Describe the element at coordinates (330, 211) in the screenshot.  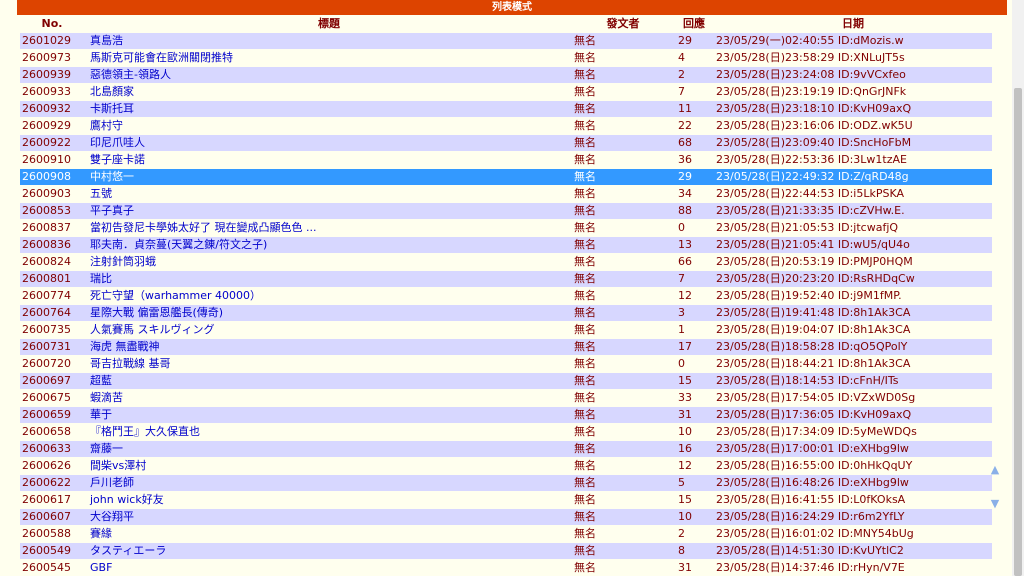
I see `thread-title-link: 平子真子` at that location.